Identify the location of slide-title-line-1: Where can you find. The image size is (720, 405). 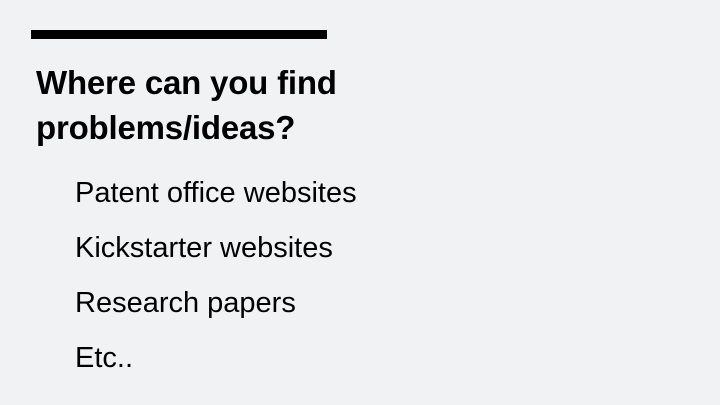
(186, 82).